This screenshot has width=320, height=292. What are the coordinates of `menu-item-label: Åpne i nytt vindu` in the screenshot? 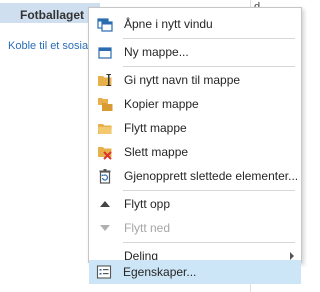 It's located at (168, 24).